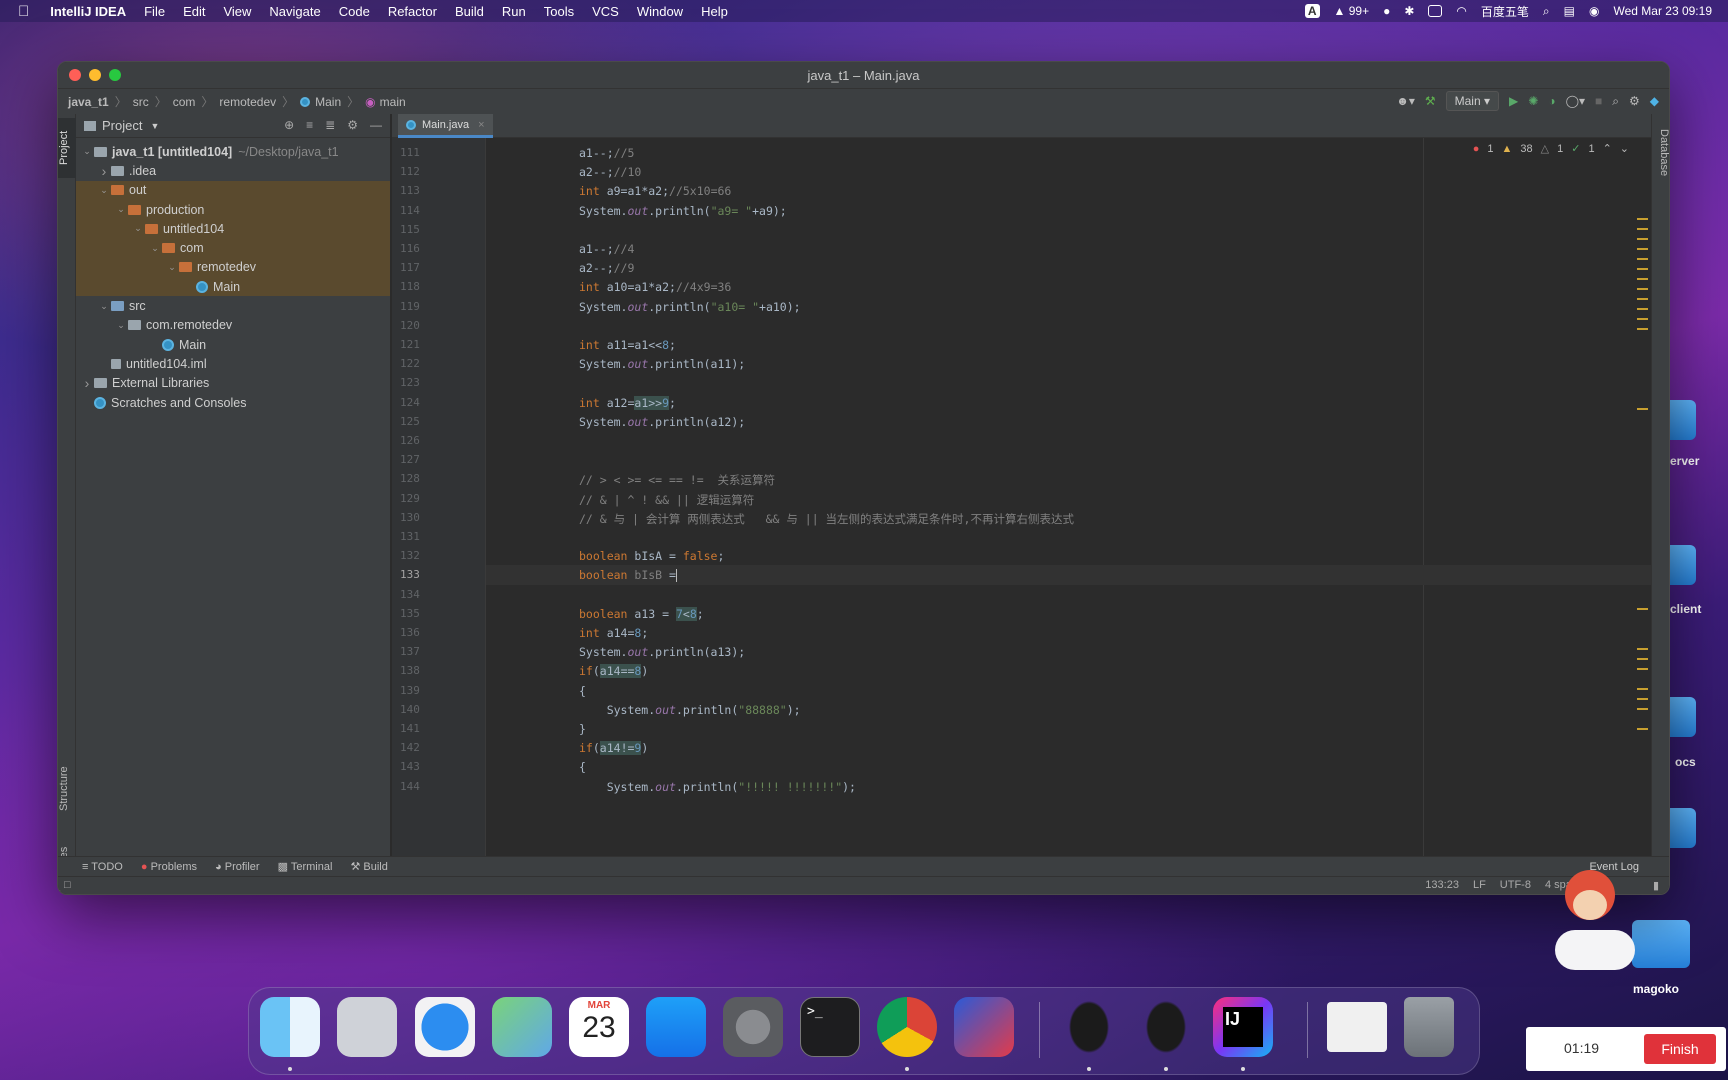  I want to click on line-number: 119, so click(415, 306).